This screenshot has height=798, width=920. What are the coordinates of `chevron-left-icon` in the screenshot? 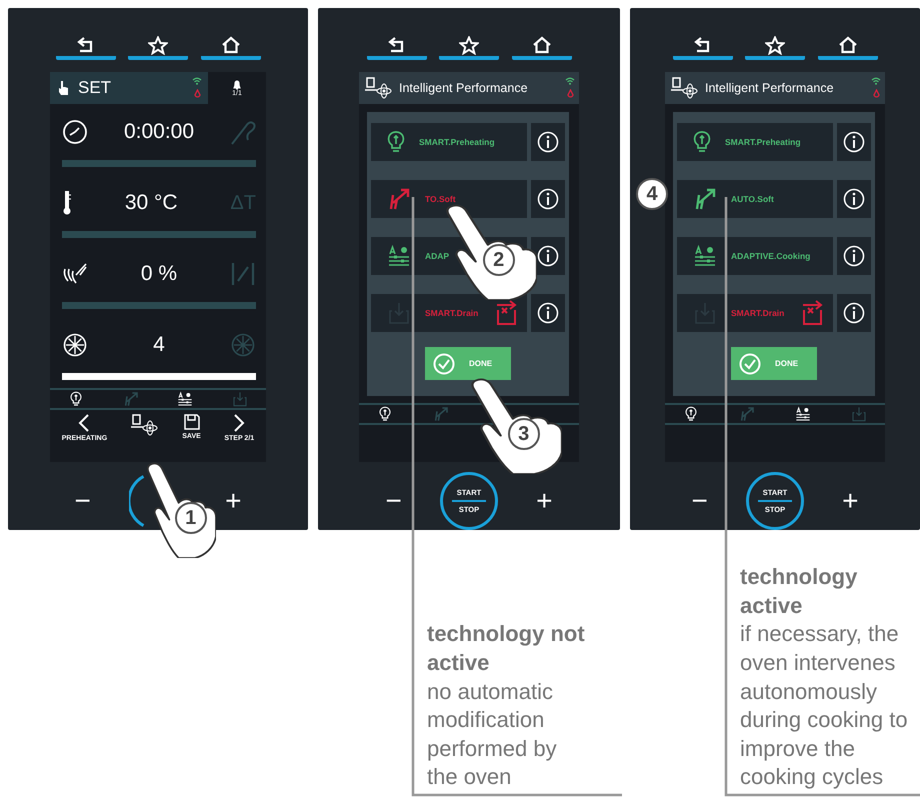 It's located at (84, 423).